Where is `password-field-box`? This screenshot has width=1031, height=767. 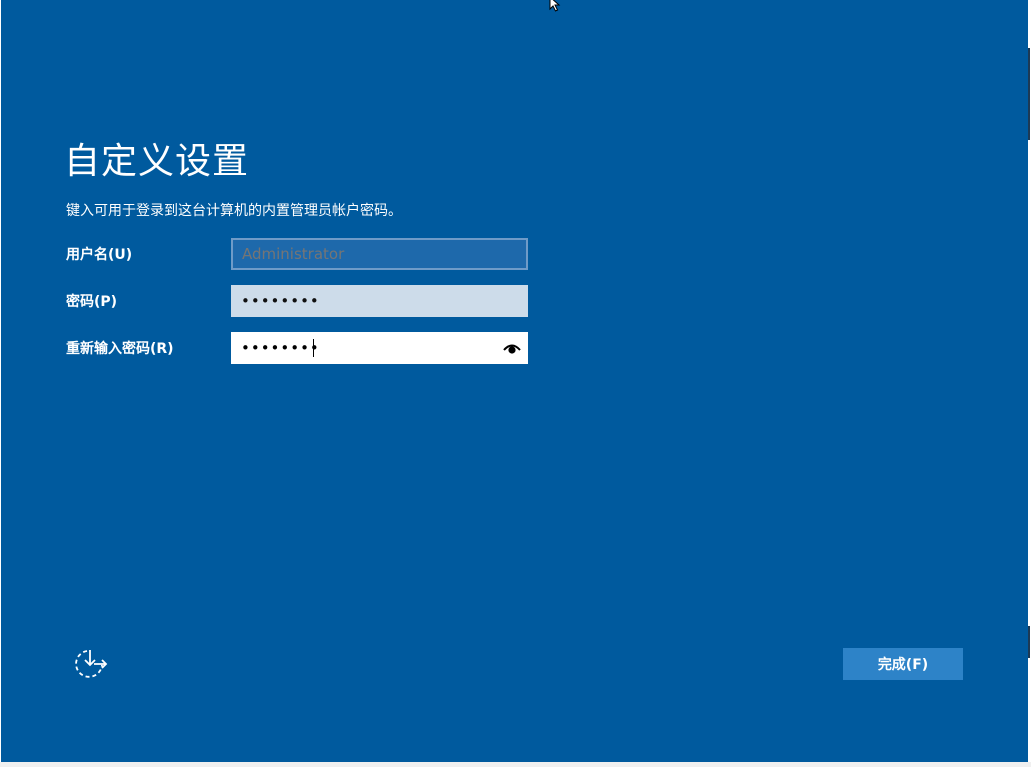
password-field-box is located at coordinates (379, 301).